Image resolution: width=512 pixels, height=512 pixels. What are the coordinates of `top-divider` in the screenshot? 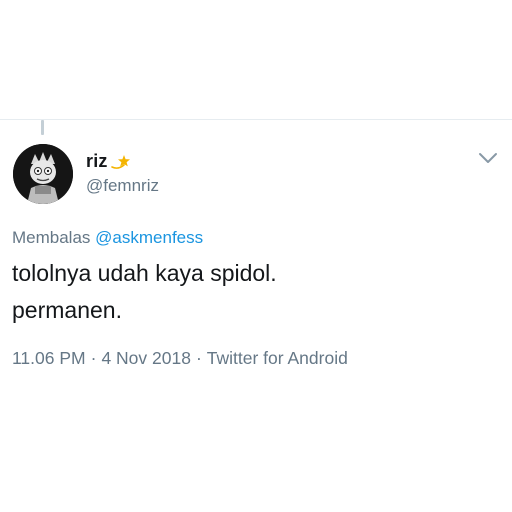 It's located at (256, 119).